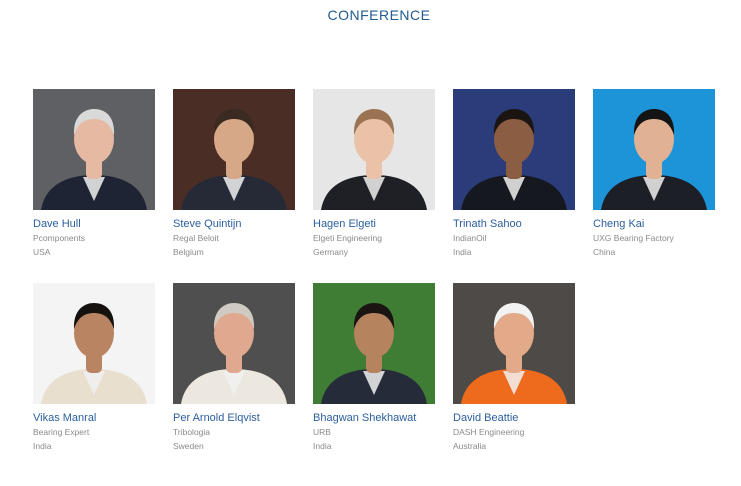 This screenshot has width=741, height=486. What do you see at coordinates (470, 446) in the screenshot?
I see `speaker-country: Australia` at bounding box center [470, 446].